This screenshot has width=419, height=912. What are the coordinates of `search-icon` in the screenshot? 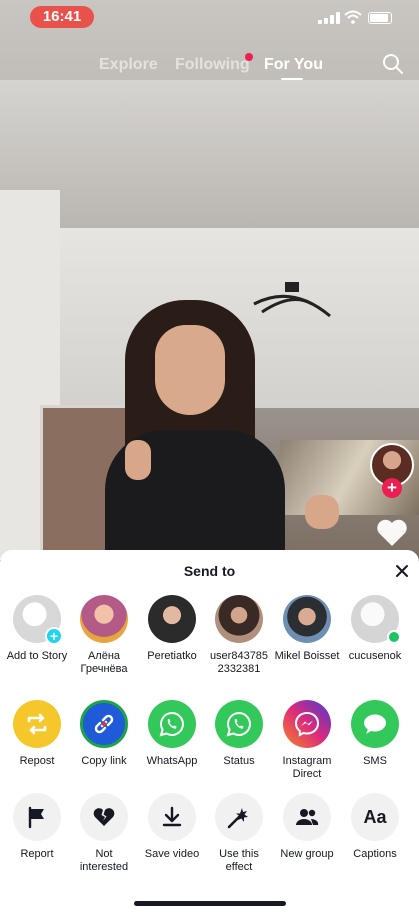 It's located at (393, 64).